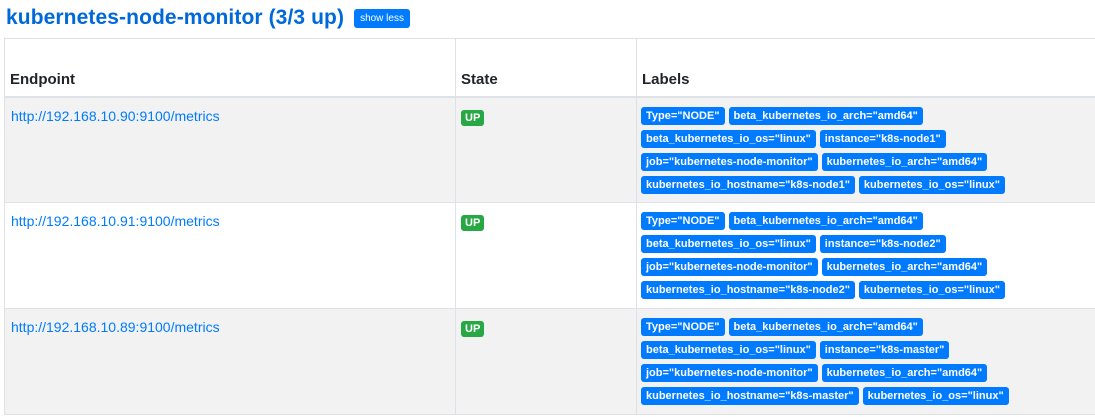 The width and height of the screenshot is (1095, 417). What do you see at coordinates (748, 184) in the screenshot?
I see `label-badge: kubernetes_io_hostname="k8s-node1"` at bounding box center [748, 184].